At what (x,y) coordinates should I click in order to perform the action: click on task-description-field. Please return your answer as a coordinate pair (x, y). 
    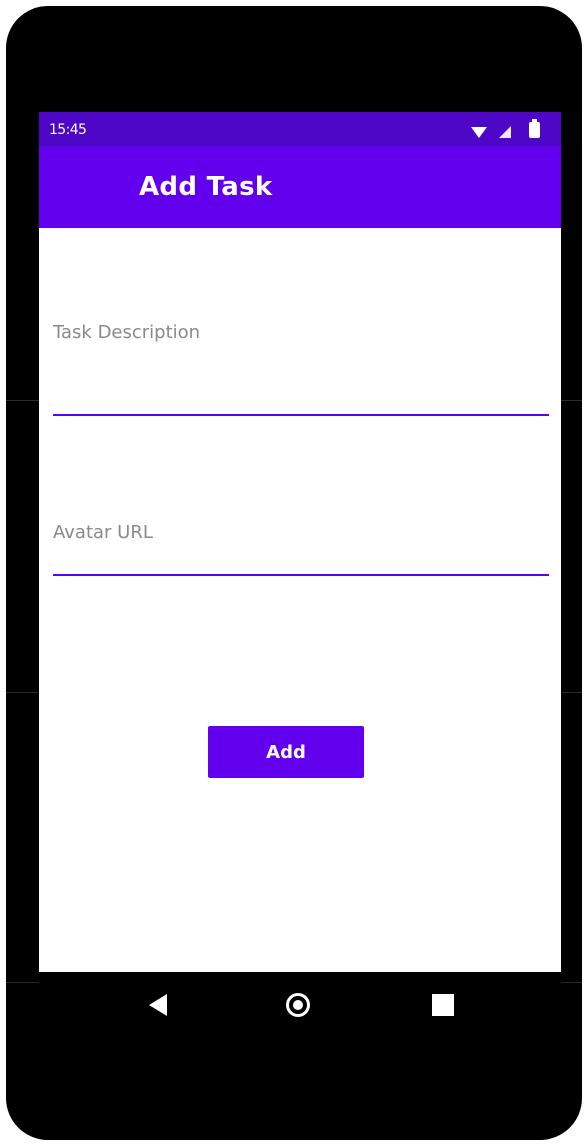
    Looking at the image, I should click on (301, 364).